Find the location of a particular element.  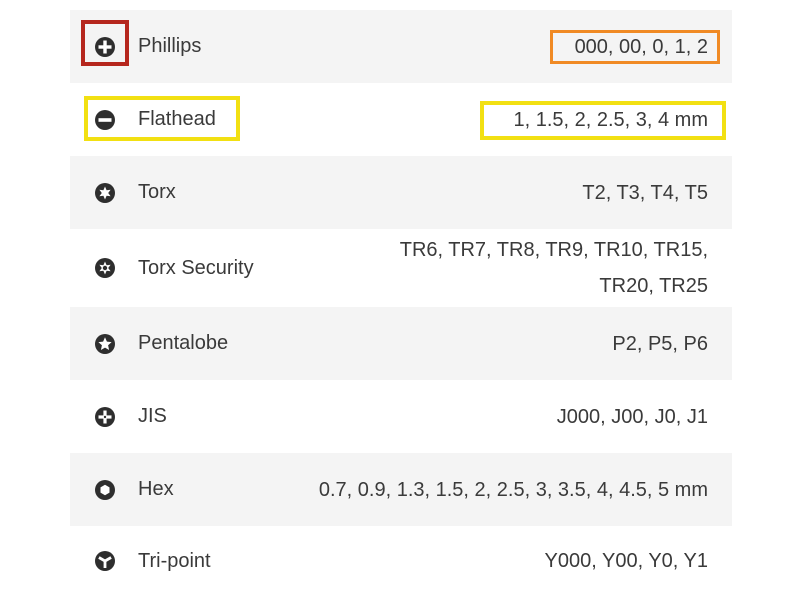

tri-point-icon is located at coordinates (105, 561).